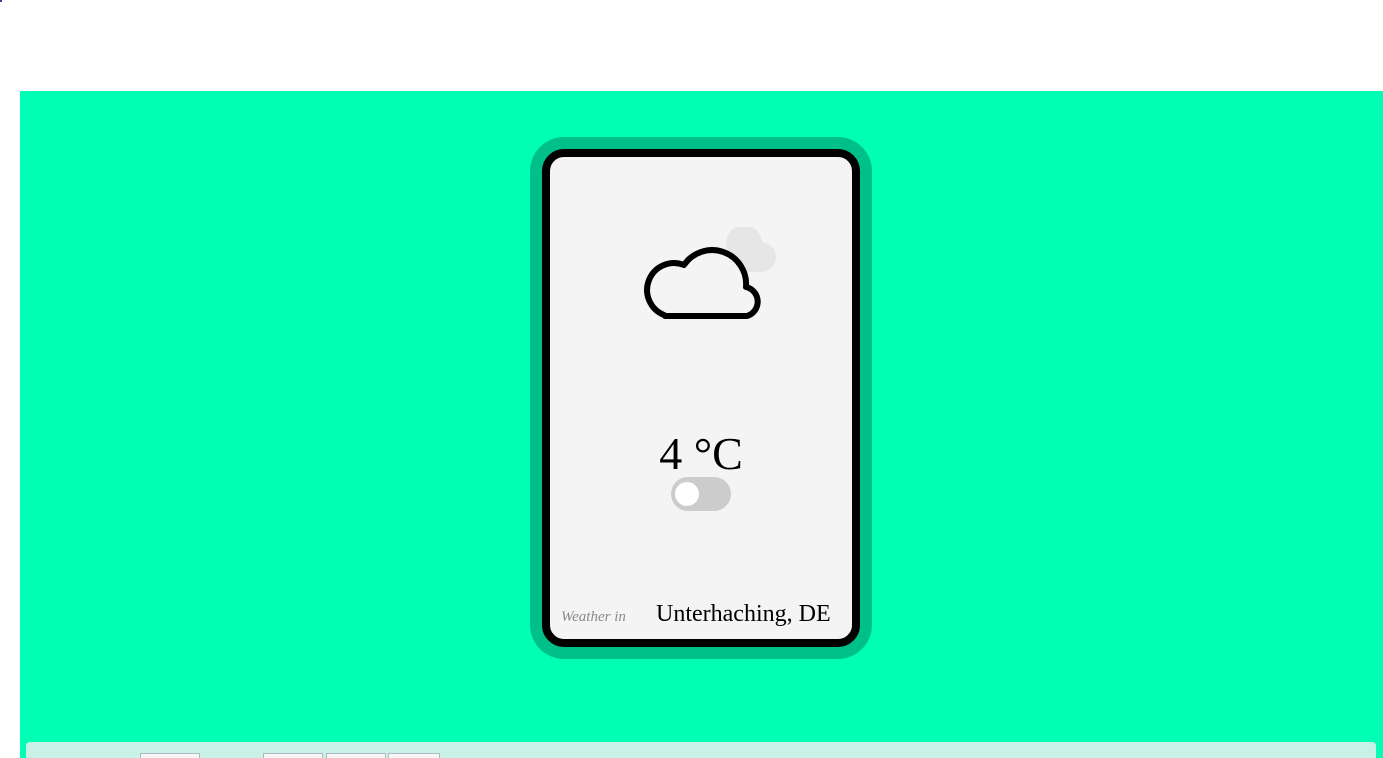 The height and width of the screenshot is (758, 1383). I want to click on taskbar, so click(701, 750).